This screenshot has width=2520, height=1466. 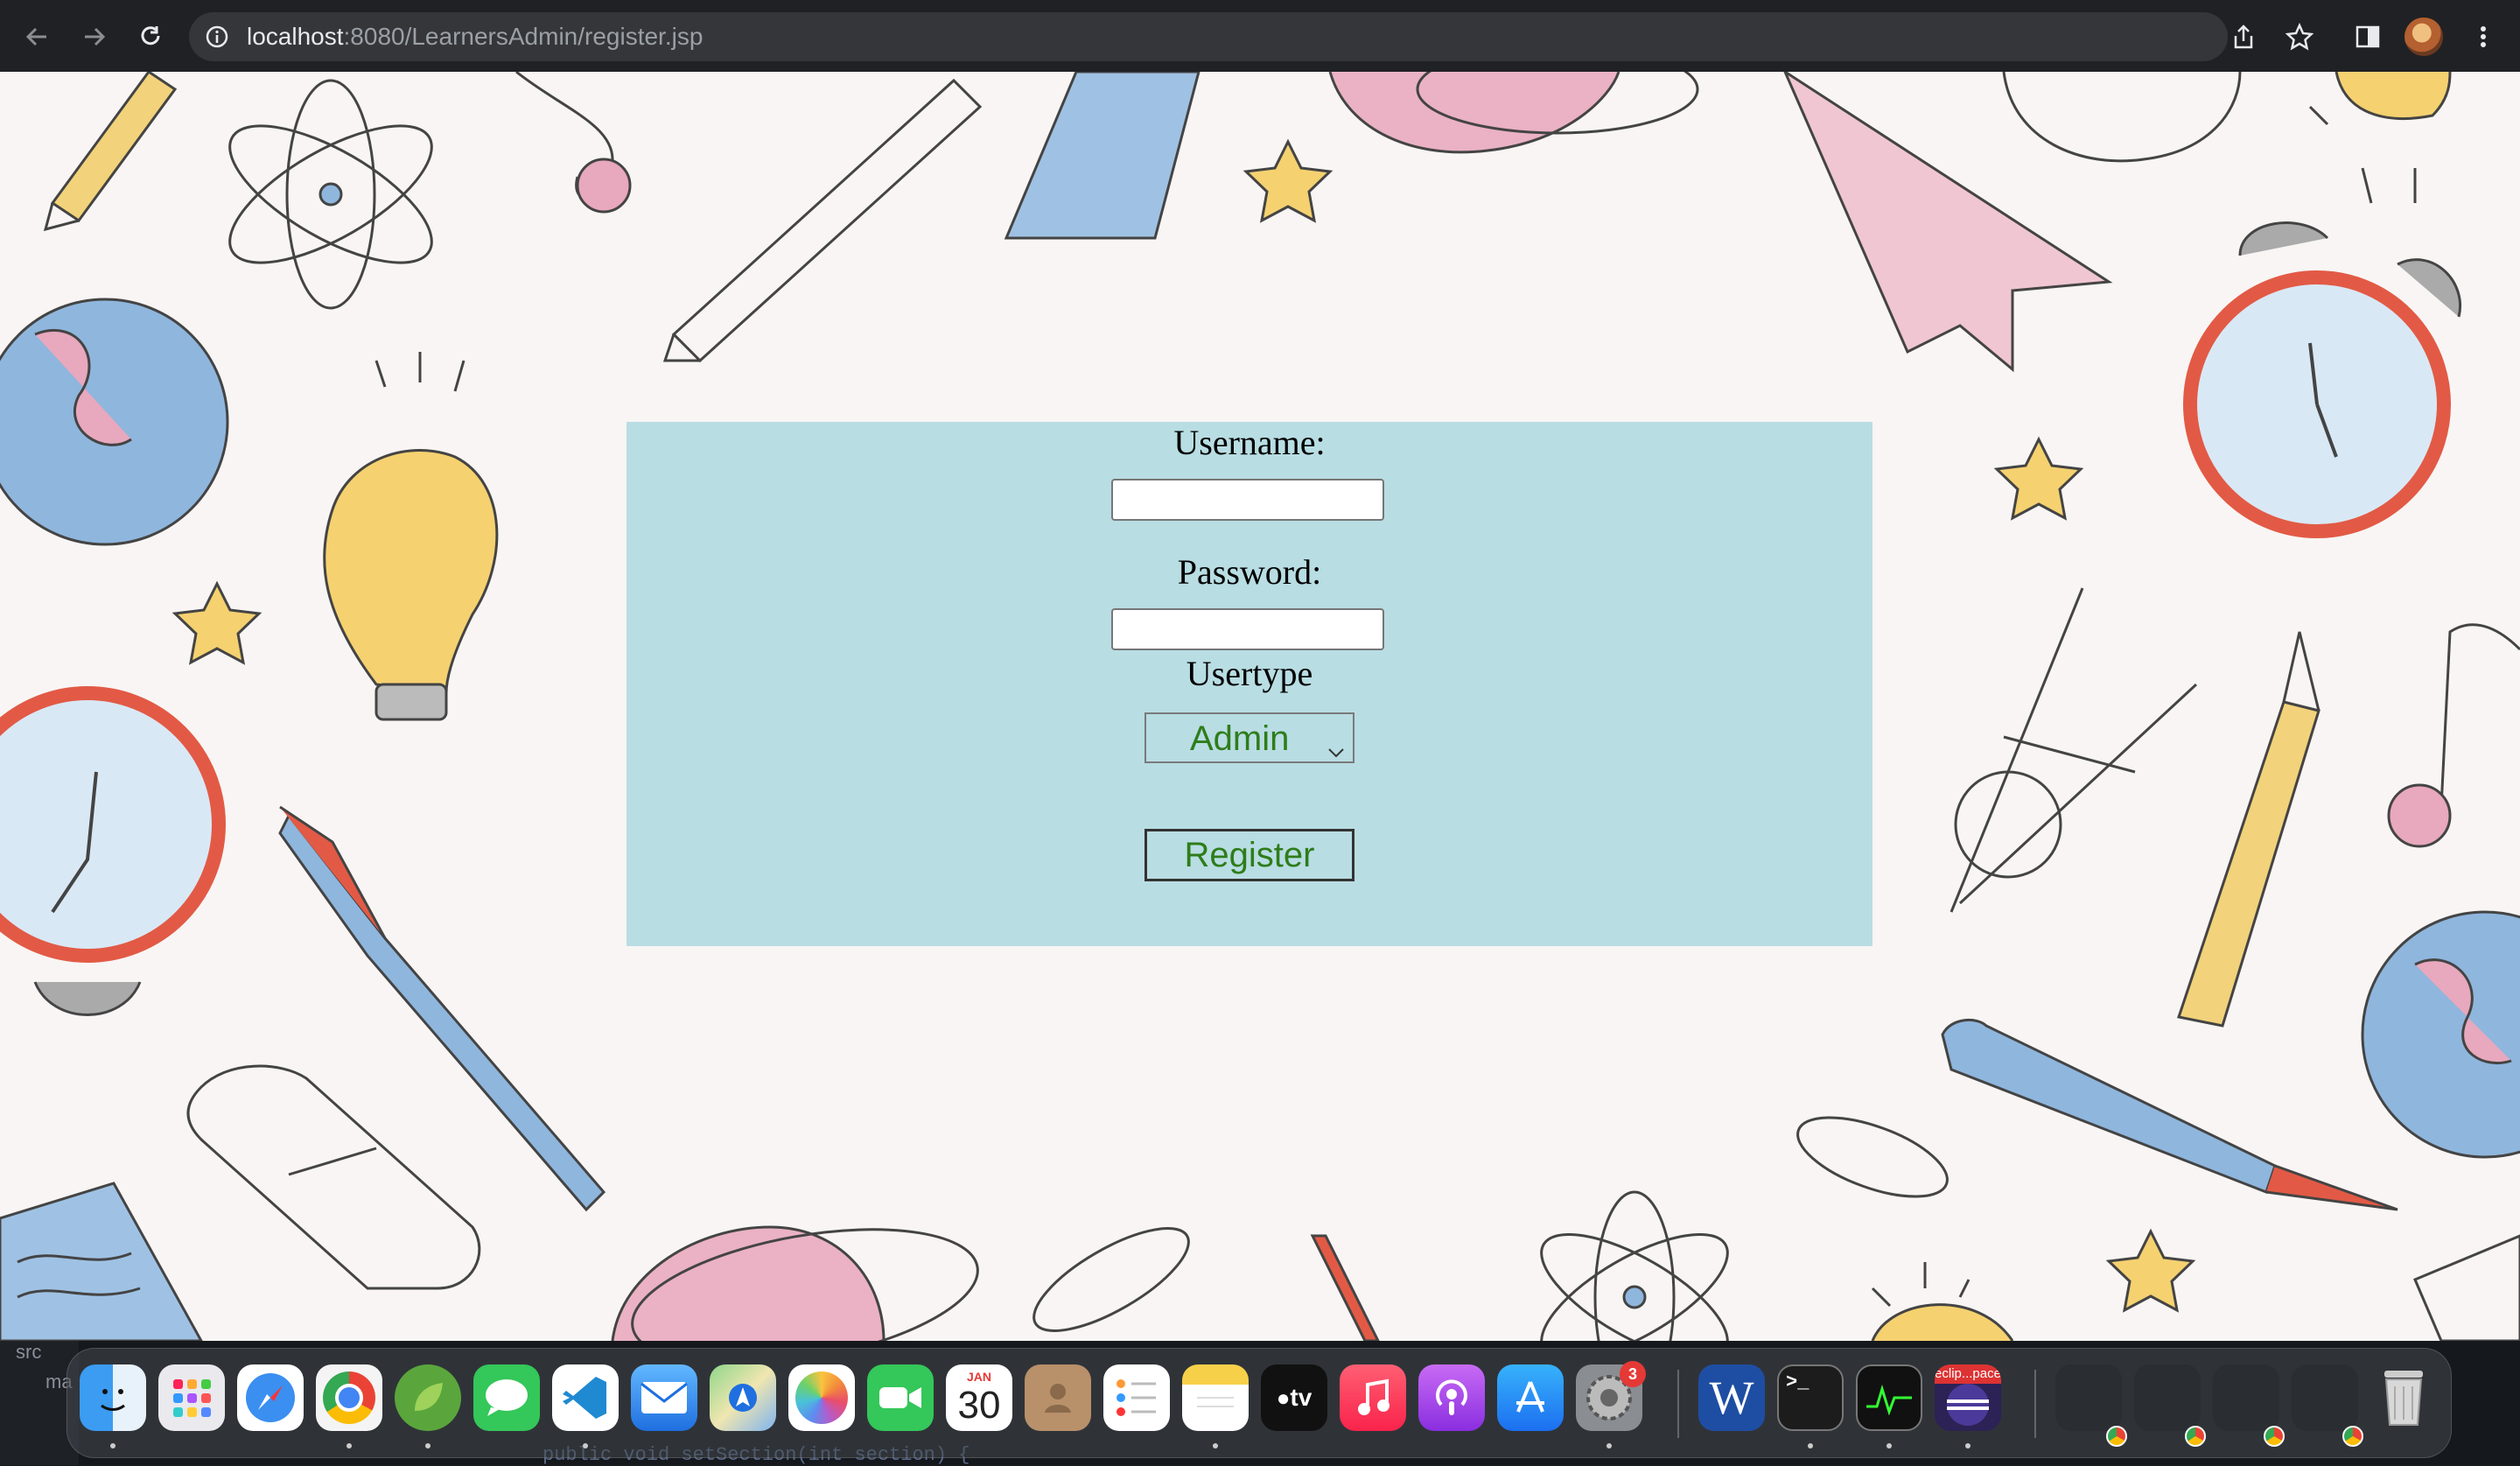 What do you see at coordinates (664, 1397) in the screenshot?
I see `mail-icon` at bounding box center [664, 1397].